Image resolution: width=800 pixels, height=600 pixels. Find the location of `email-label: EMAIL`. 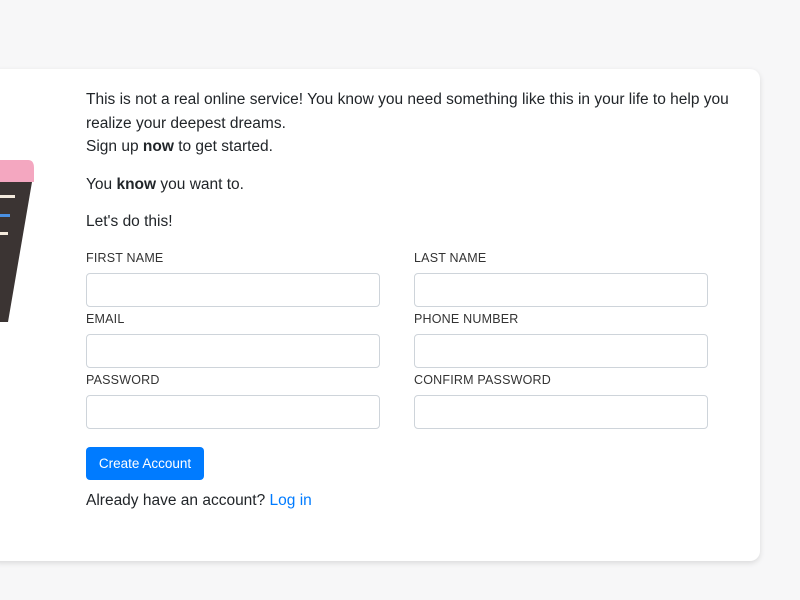

email-label: EMAIL is located at coordinates (105, 319).